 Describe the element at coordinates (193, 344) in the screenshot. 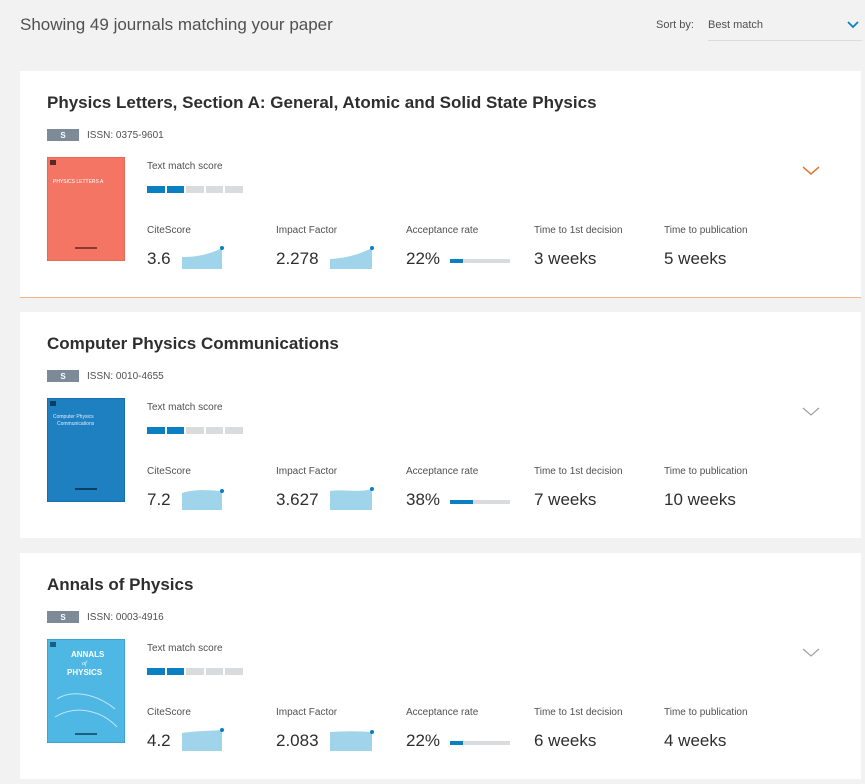

I see `journal-title: Computer Physics Communications` at that location.